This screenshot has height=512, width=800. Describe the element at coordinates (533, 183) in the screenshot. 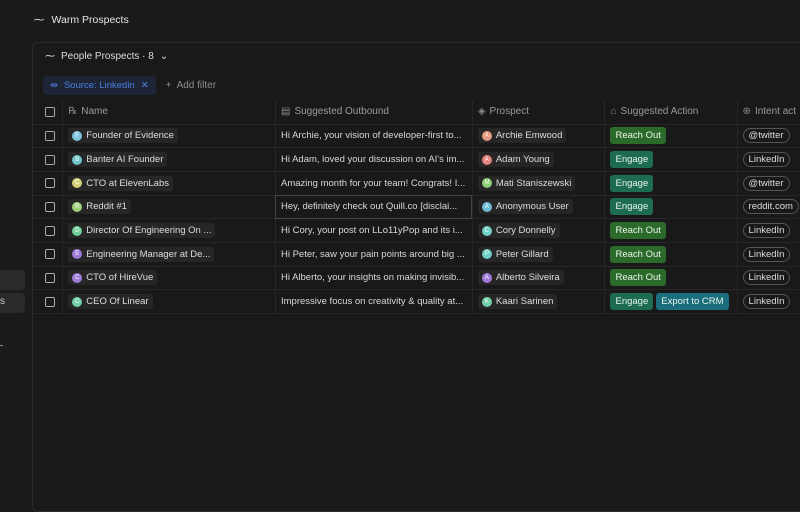

I see `prospect-name: Mati Staniszewski` at that location.